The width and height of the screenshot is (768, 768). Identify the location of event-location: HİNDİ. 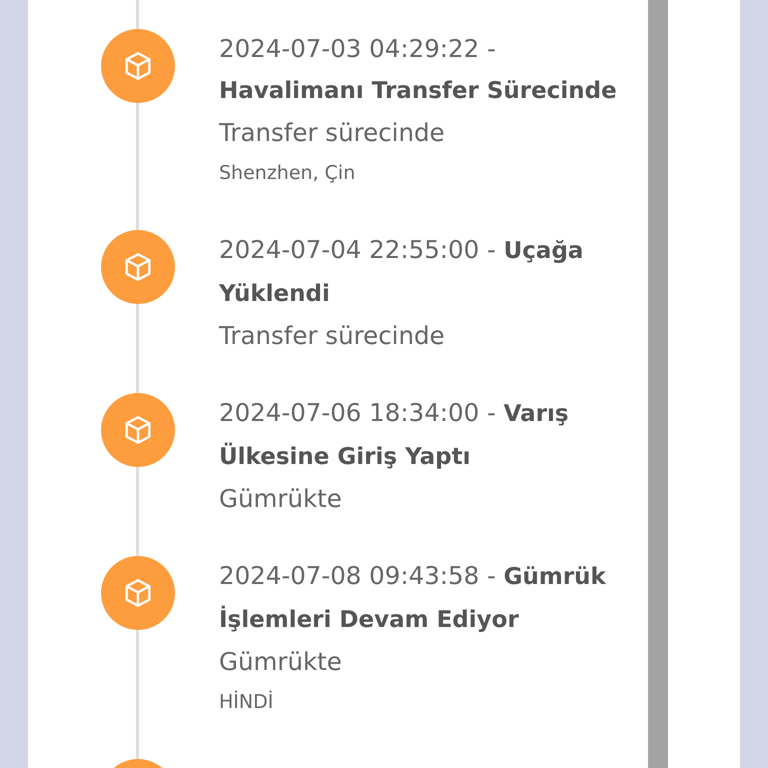
(246, 702).